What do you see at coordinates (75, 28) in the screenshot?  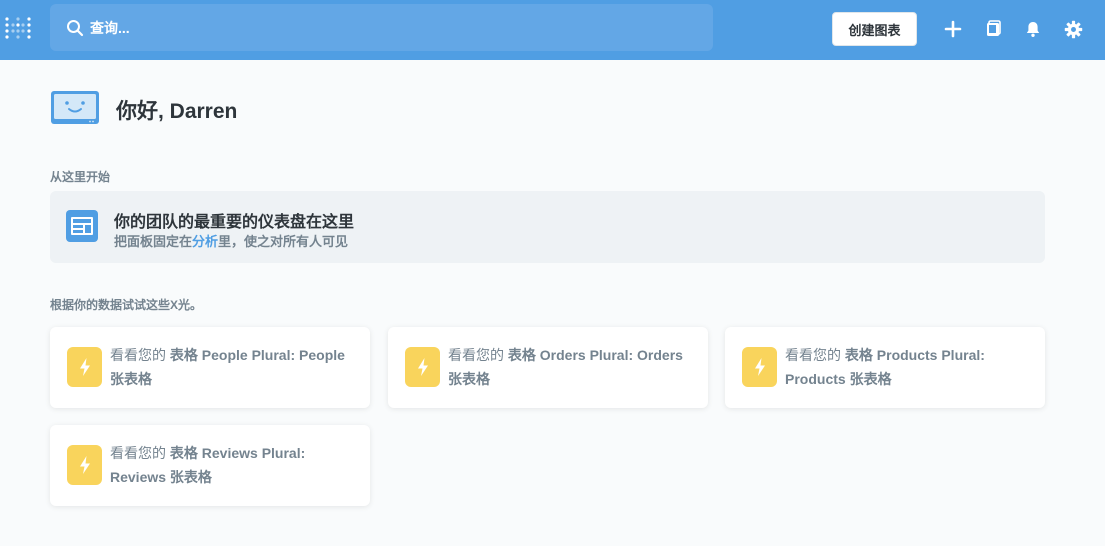 I see `search-icon` at bounding box center [75, 28].